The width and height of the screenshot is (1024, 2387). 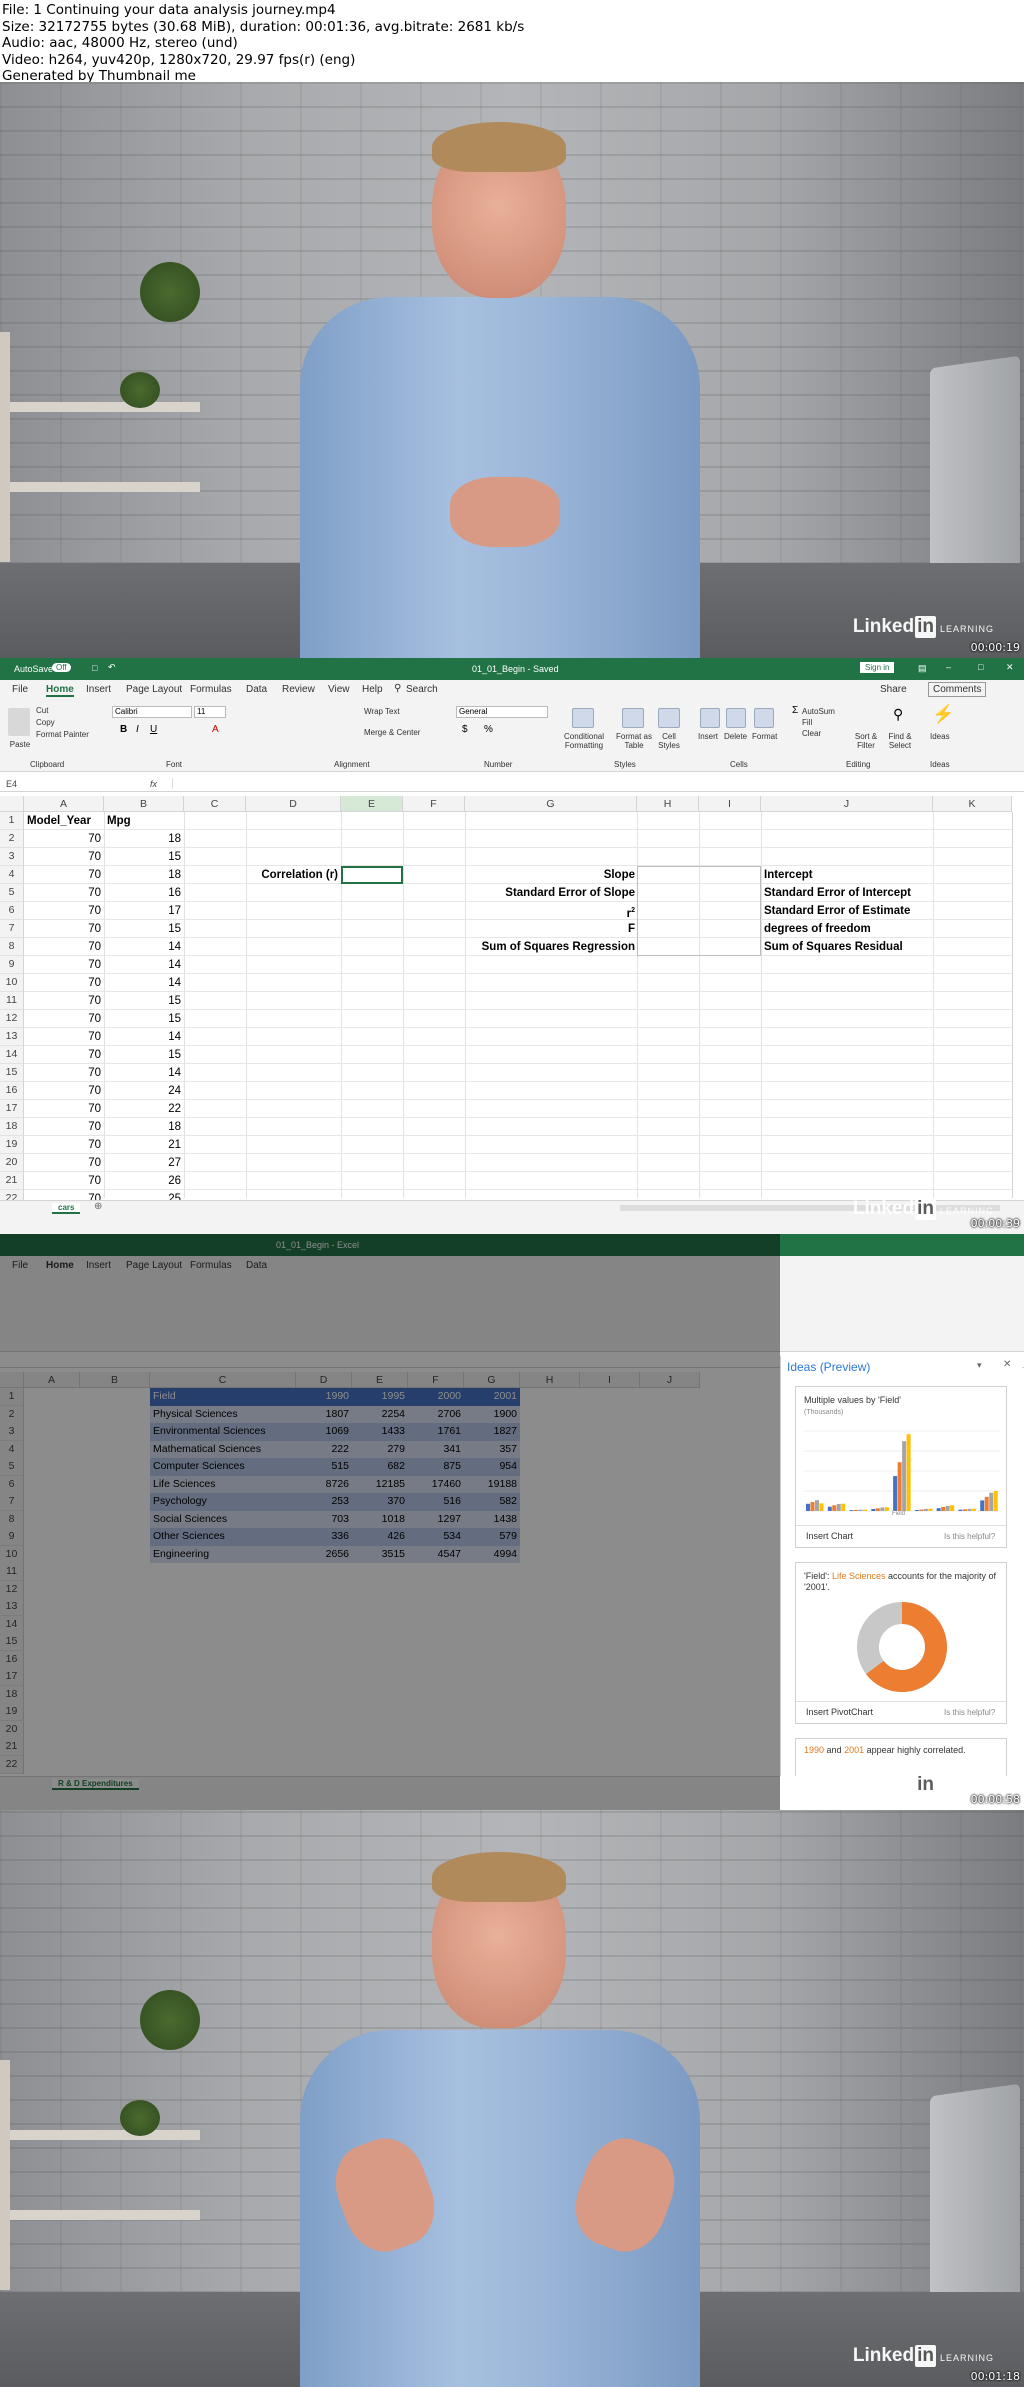 I want to click on row-header: 7, so click(x=12, y=929).